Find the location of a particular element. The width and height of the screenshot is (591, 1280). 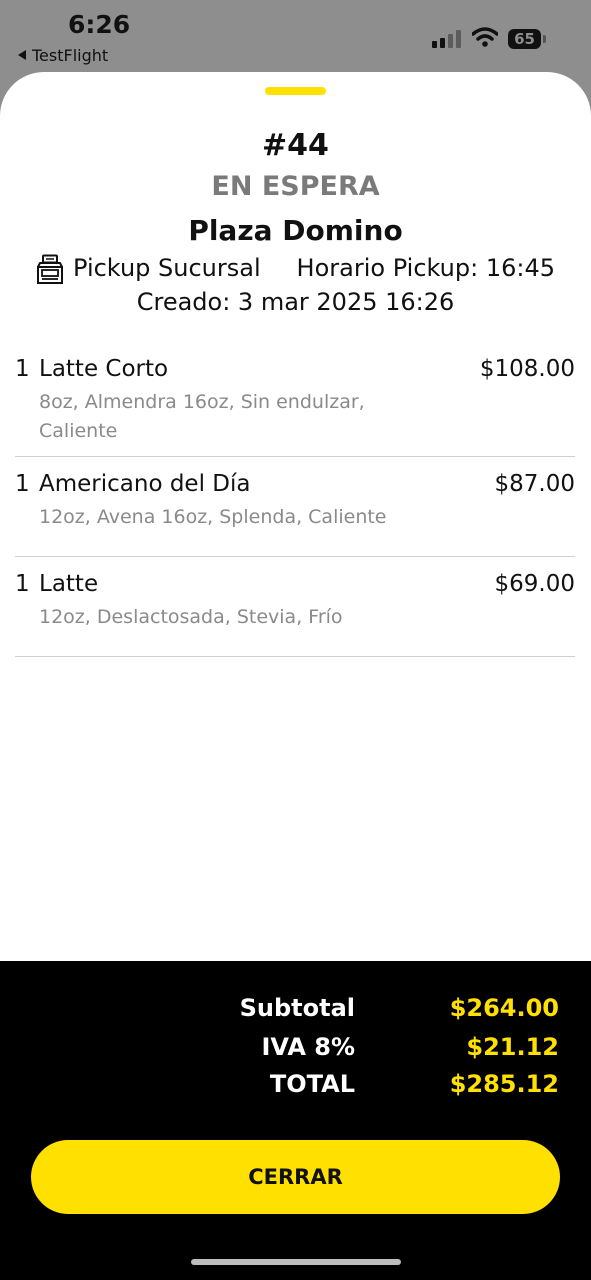

item-price: $69.00 is located at coordinates (534, 584).